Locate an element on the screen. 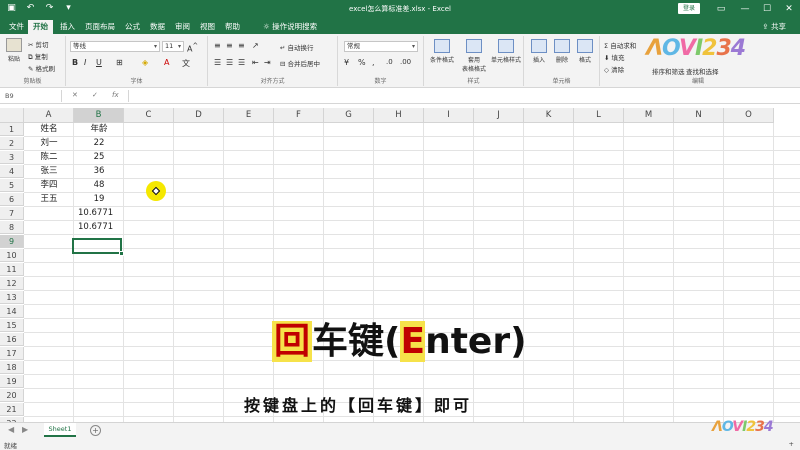 The image size is (800, 450). clear-button: ◇ 清除 is located at coordinates (614, 69).